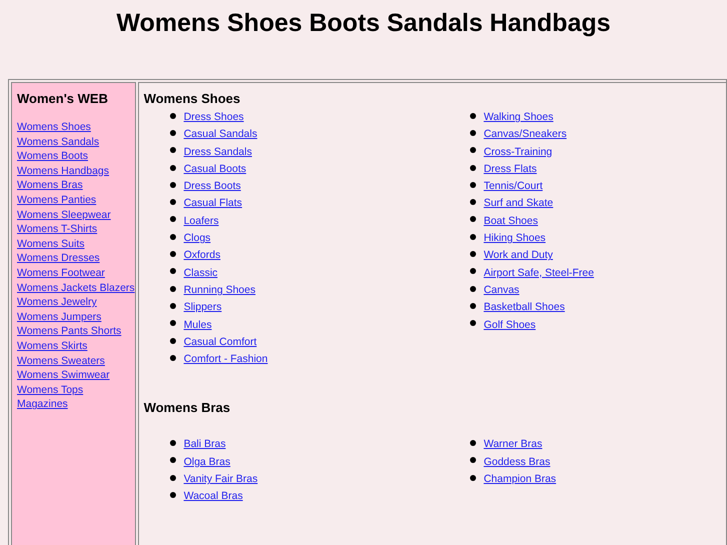 Image resolution: width=727 pixels, height=545 pixels. What do you see at coordinates (215, 169) in the screenshot?
I see `category-link: Casual Boots` at bounding box center [215, 169].